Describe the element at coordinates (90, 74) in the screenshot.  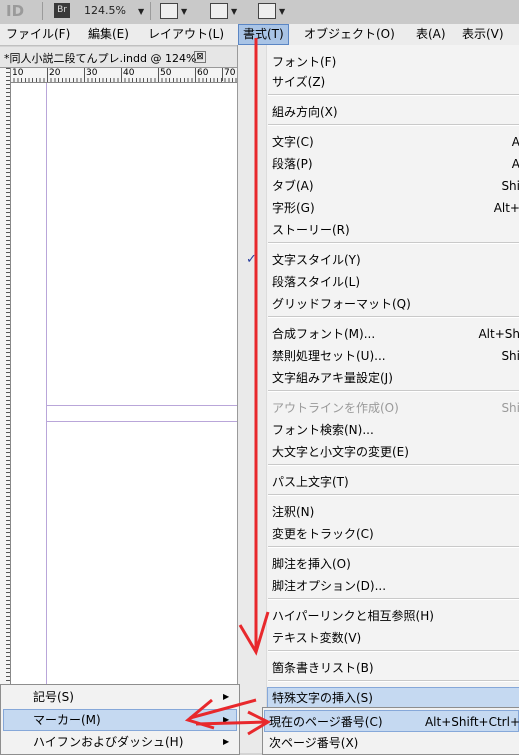
I see `ruler-number: 30` at that location.